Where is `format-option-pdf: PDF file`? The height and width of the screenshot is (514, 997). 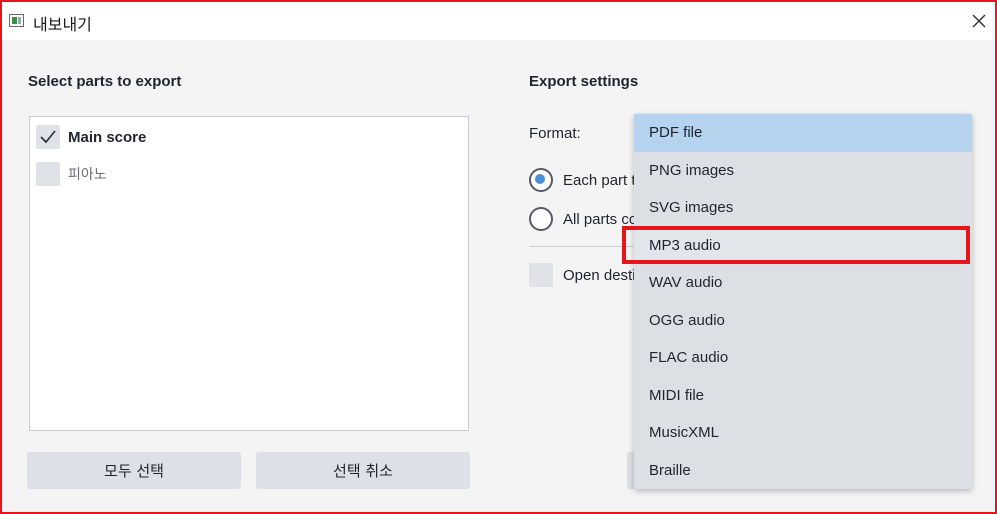
format-option-pdf: PDF file is located at coordinates (803, 133).